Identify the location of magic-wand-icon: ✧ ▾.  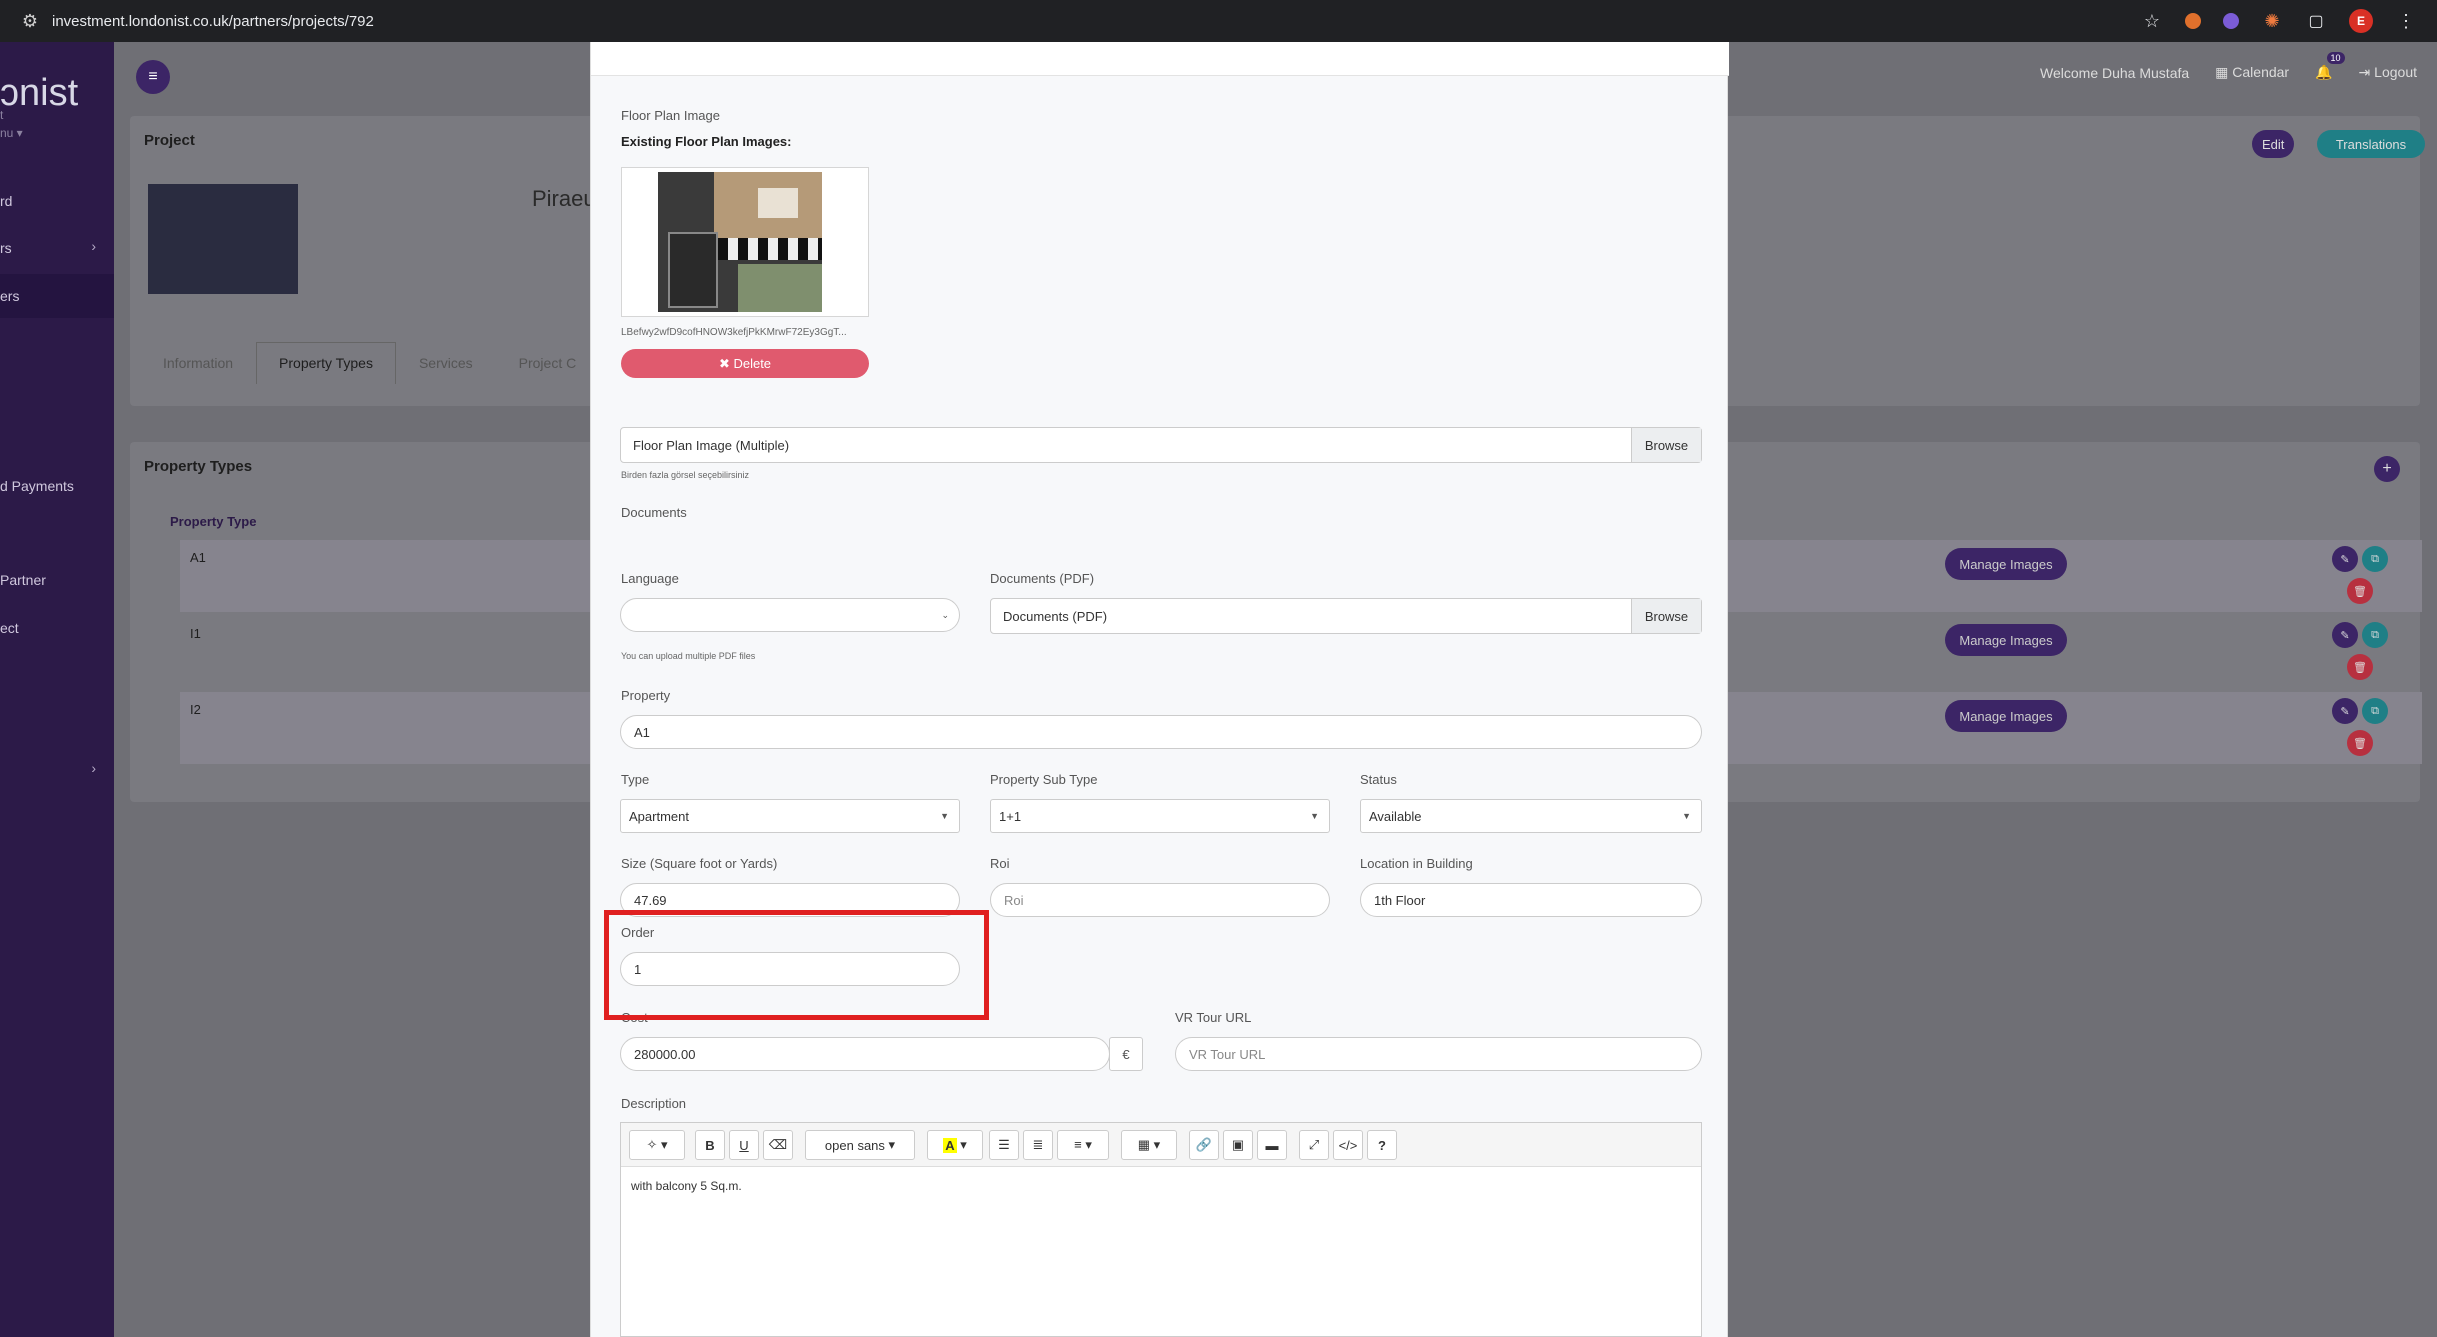
(657, 1145).